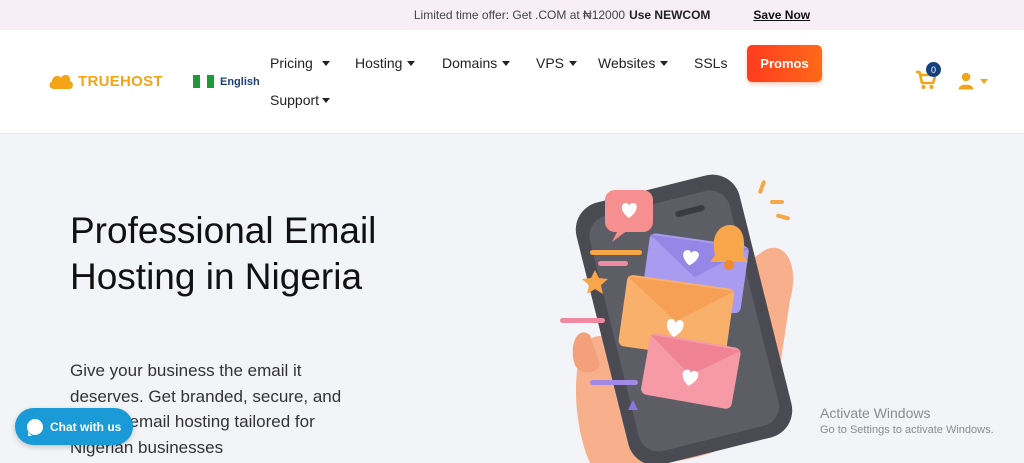 This screenshot has height=463, width=1024. Describe the element at coordinates (627, 63) in the screenshot. I see `nav-websites-label: Websites` at that location.